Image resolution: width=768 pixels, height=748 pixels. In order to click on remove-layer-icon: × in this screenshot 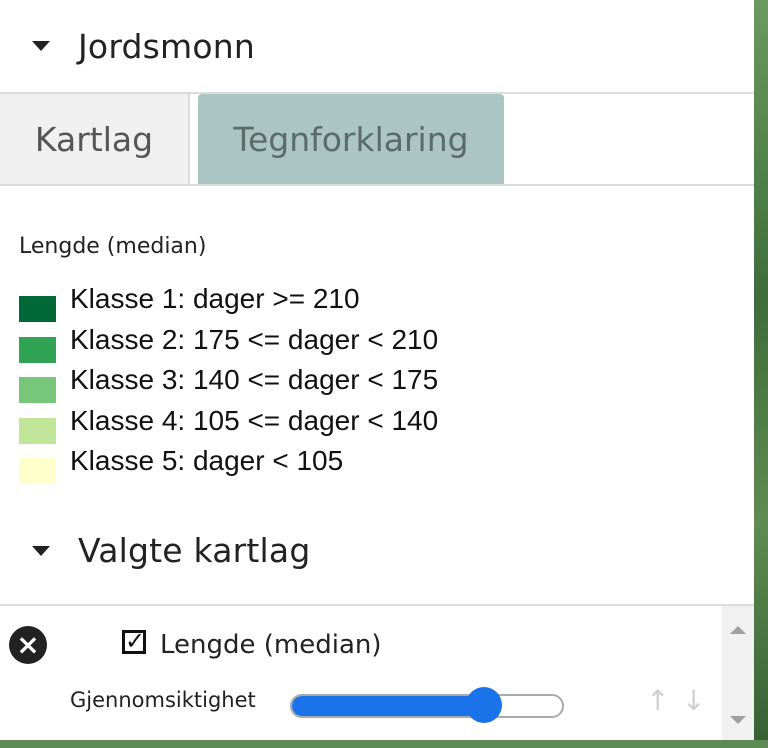, I will do `click(28, 645)`.